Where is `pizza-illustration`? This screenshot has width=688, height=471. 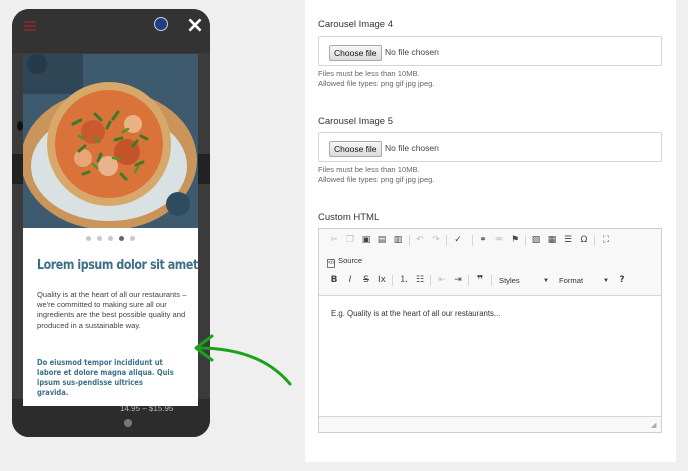
pizza-illustration is located at coordinates (110, 141).